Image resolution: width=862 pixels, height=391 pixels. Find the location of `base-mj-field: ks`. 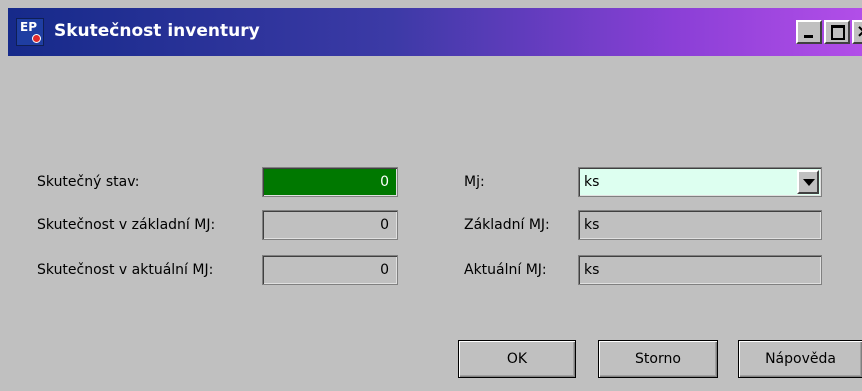

base-mj-field: ks is located at coordinates (700, 225).